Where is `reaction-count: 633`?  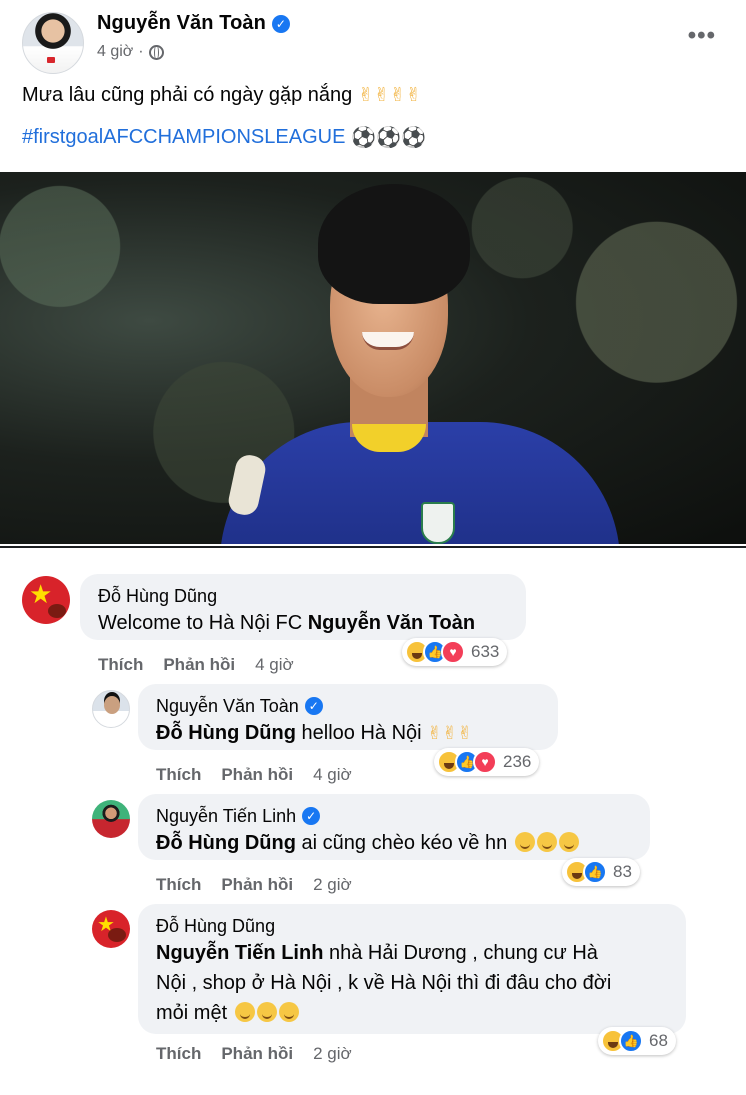
reaction-count: 633 is located at coordinates (485, 651).